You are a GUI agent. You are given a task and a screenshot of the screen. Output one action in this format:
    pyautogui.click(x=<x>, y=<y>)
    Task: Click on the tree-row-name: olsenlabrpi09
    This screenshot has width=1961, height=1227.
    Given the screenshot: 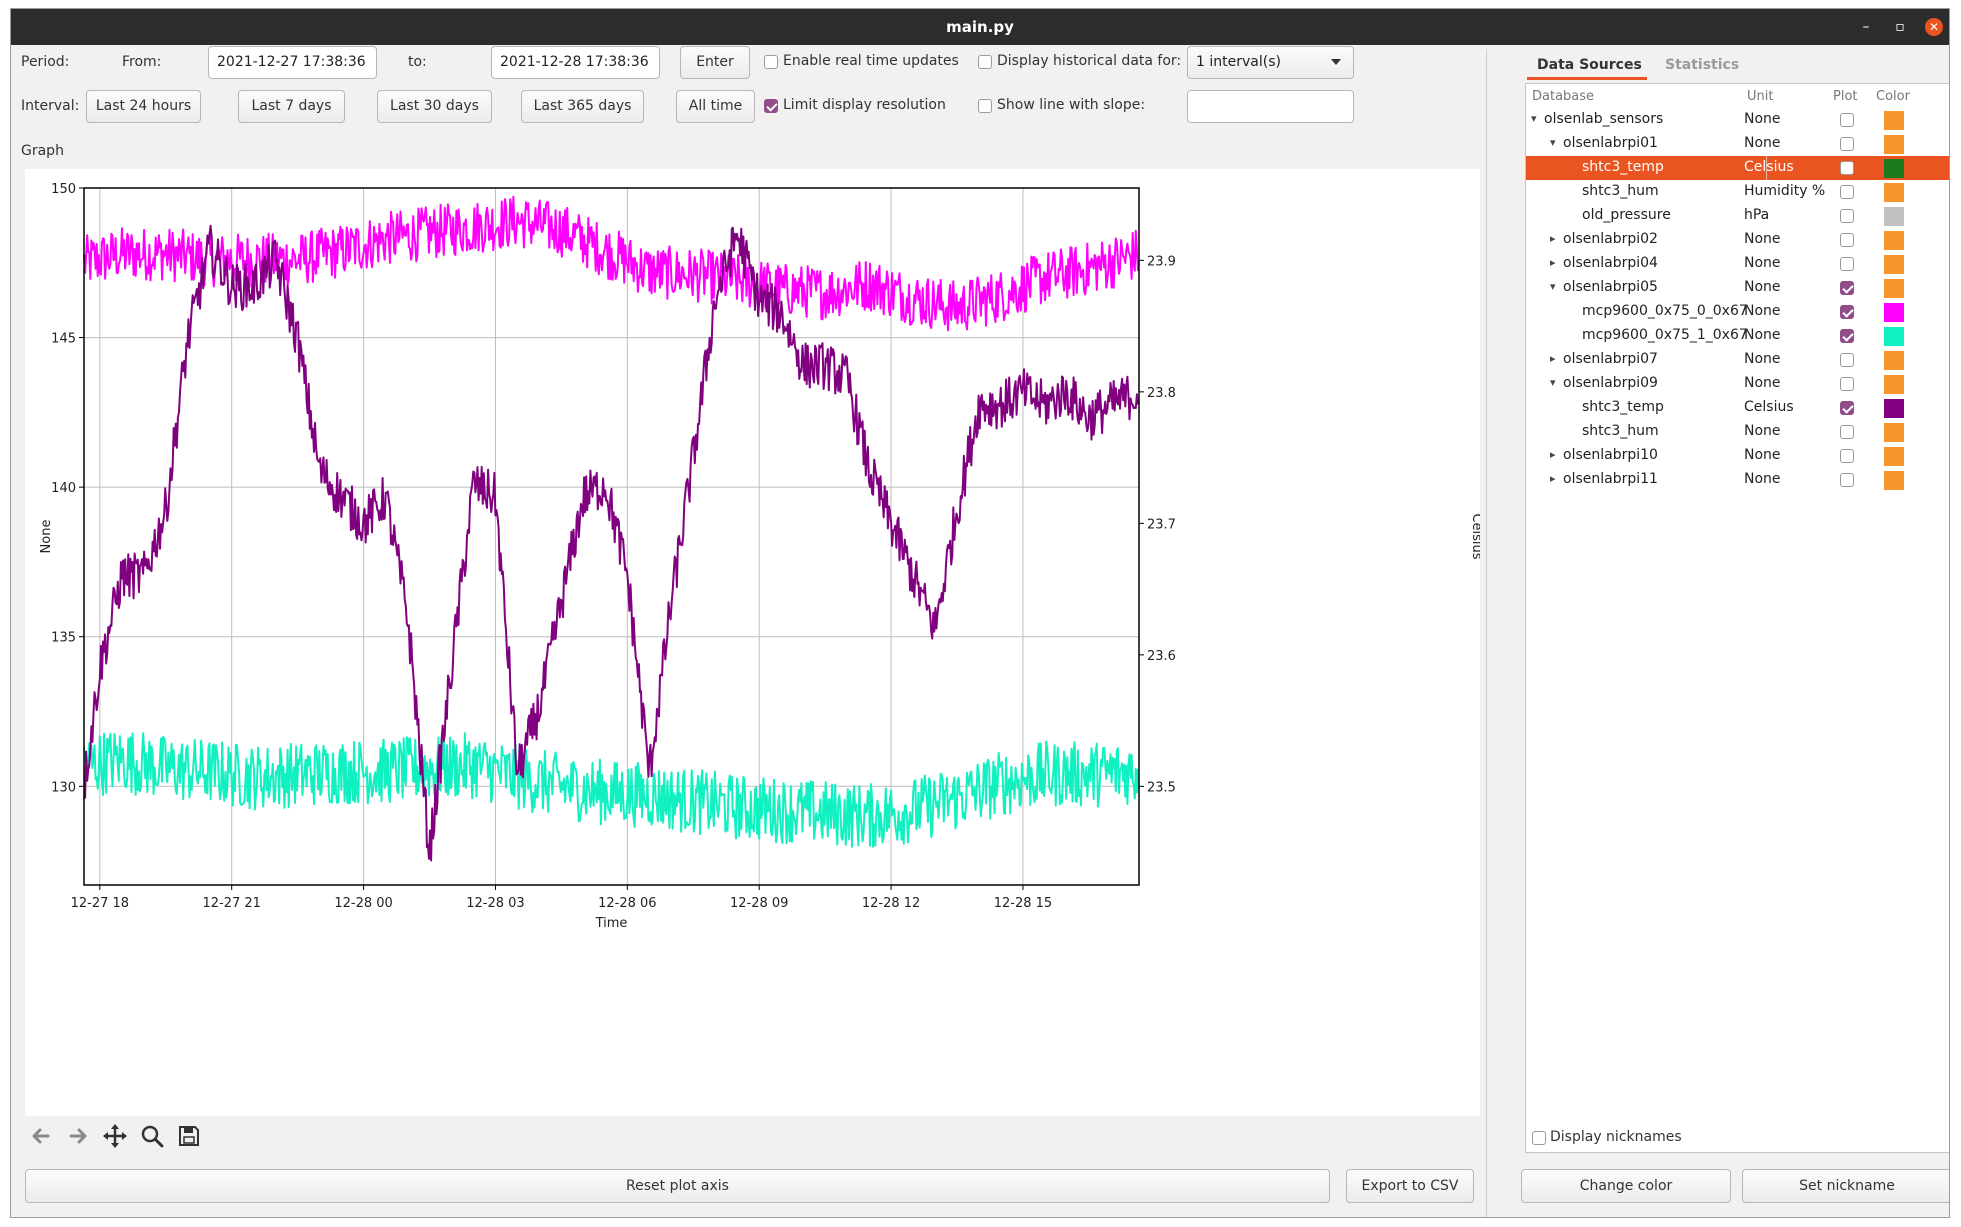 What is the action you would take?
    pyautogui.click(x=1610, y=383)
    